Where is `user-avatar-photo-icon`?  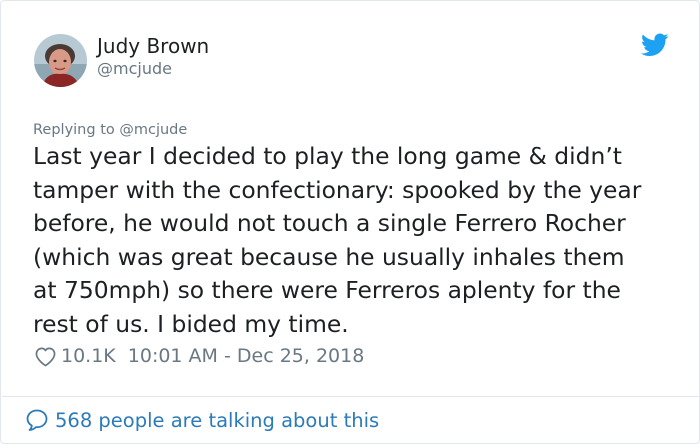
user-avatar-photo-icon is located at coordinates (60, 60).